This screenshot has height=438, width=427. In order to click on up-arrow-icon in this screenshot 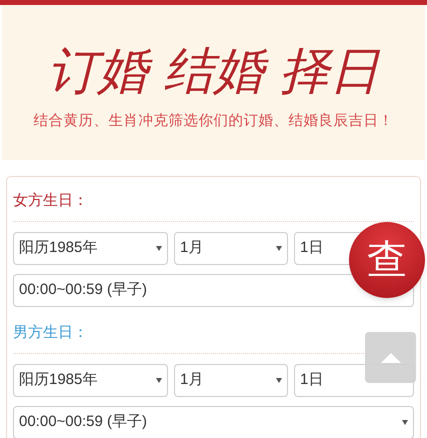, I will do `click(390, 357)`.